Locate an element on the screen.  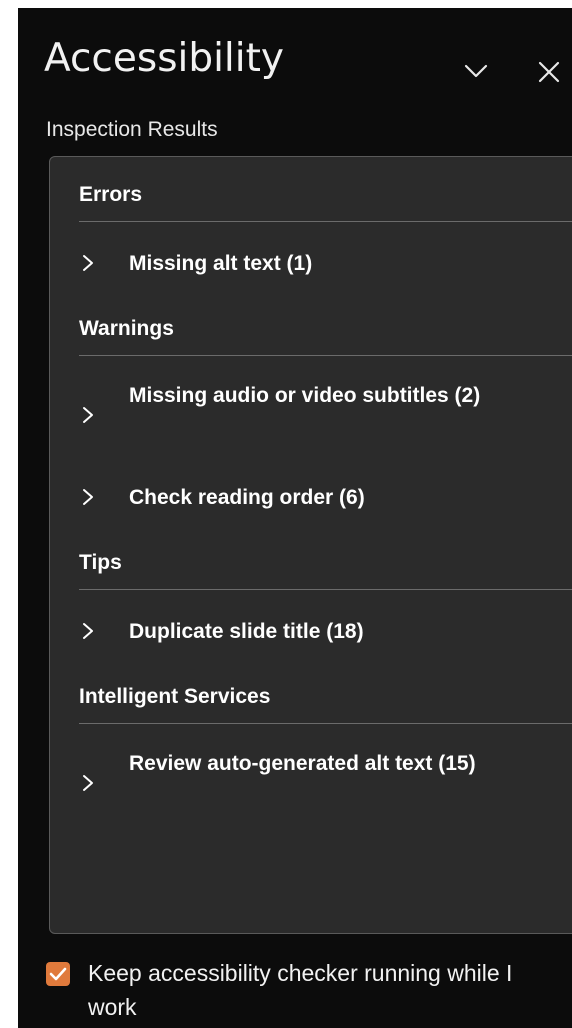
issue-label: Duplicate slide title (18) is located at coordinates (246, 631).